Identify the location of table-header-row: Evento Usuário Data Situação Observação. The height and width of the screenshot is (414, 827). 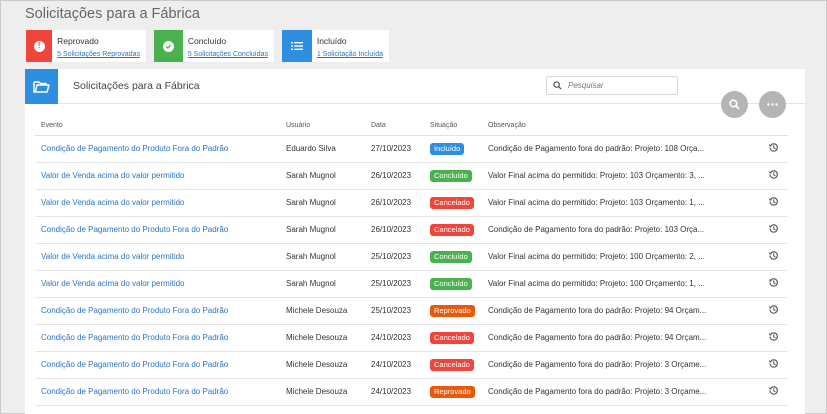
(411, 126).